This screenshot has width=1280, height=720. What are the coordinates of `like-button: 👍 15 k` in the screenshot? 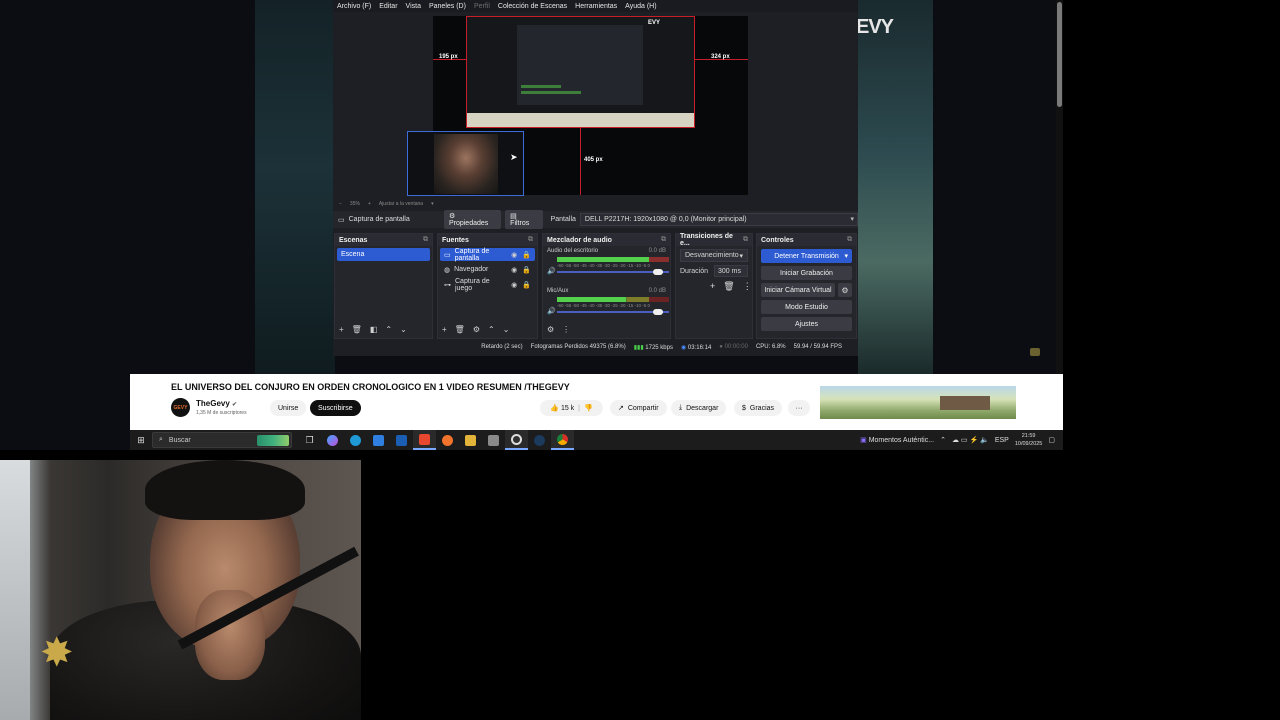 It's located at (562, 408).